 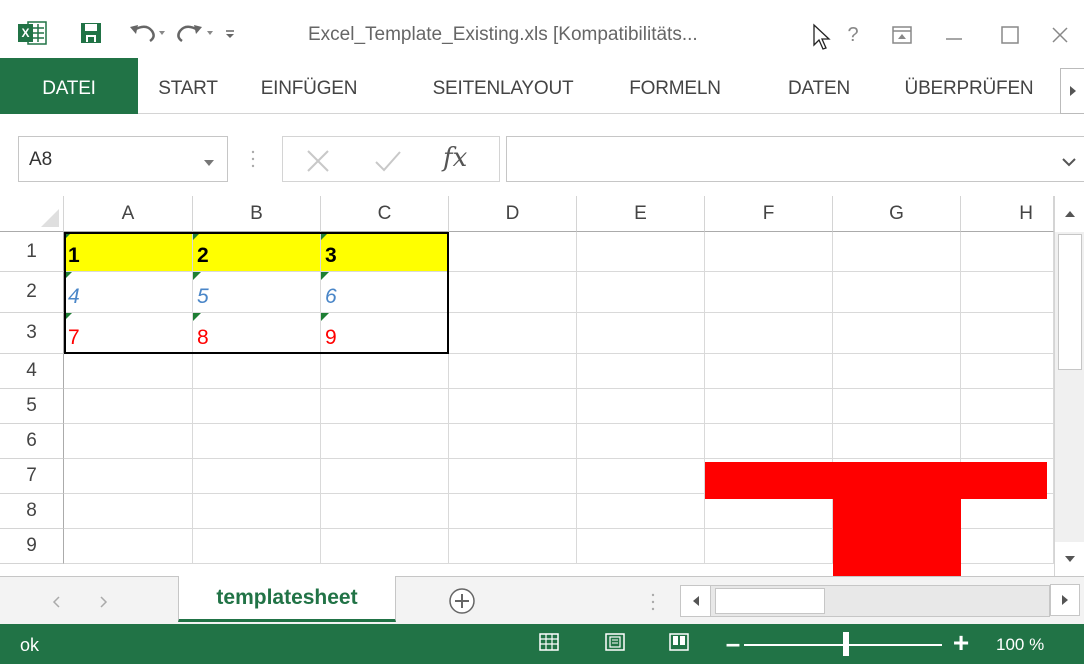 I want to click on row-header-8: 8, so click(x=32, y=511).